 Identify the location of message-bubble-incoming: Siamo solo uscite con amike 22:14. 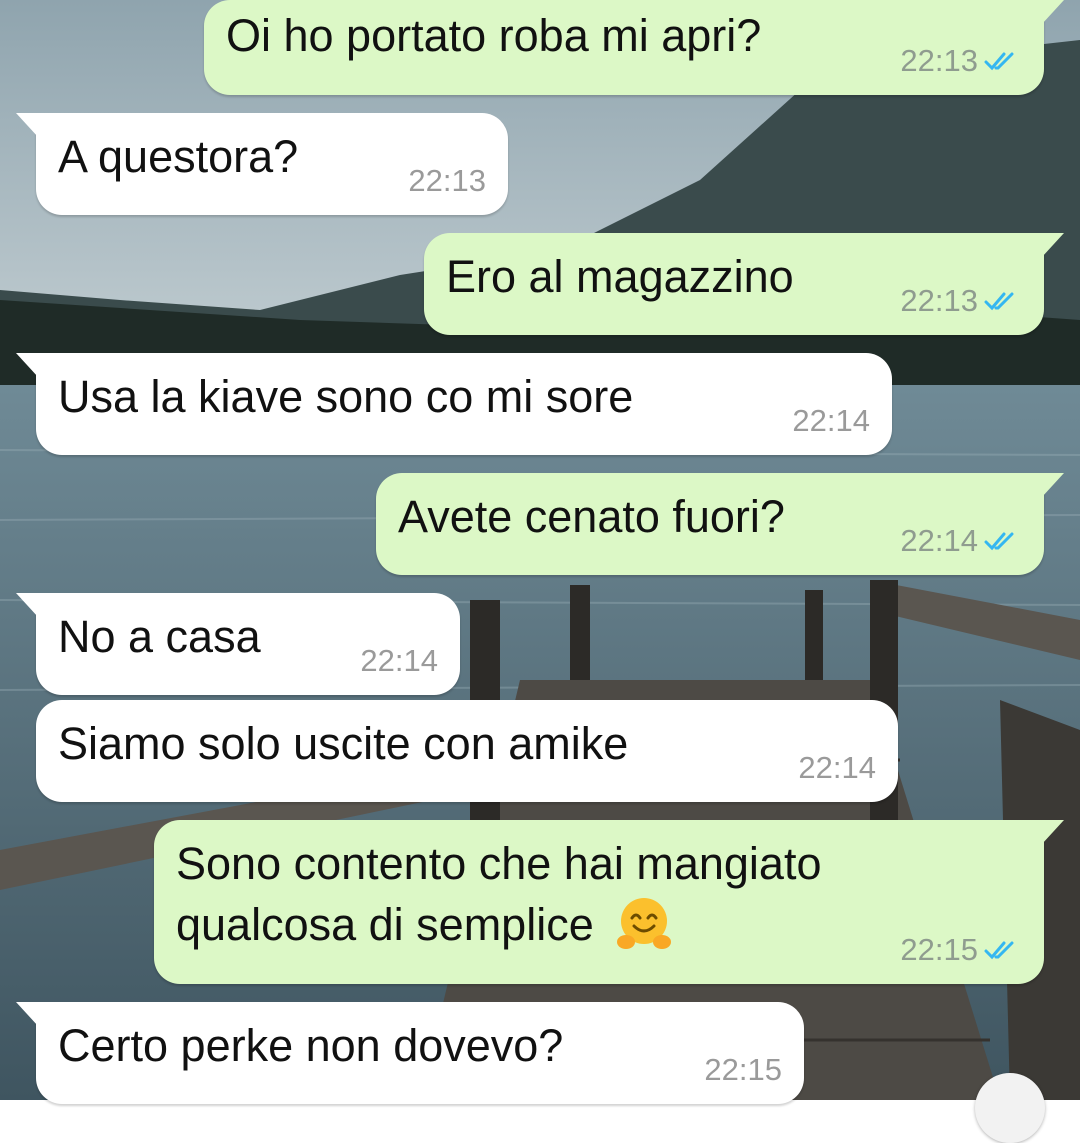
(467, 751).